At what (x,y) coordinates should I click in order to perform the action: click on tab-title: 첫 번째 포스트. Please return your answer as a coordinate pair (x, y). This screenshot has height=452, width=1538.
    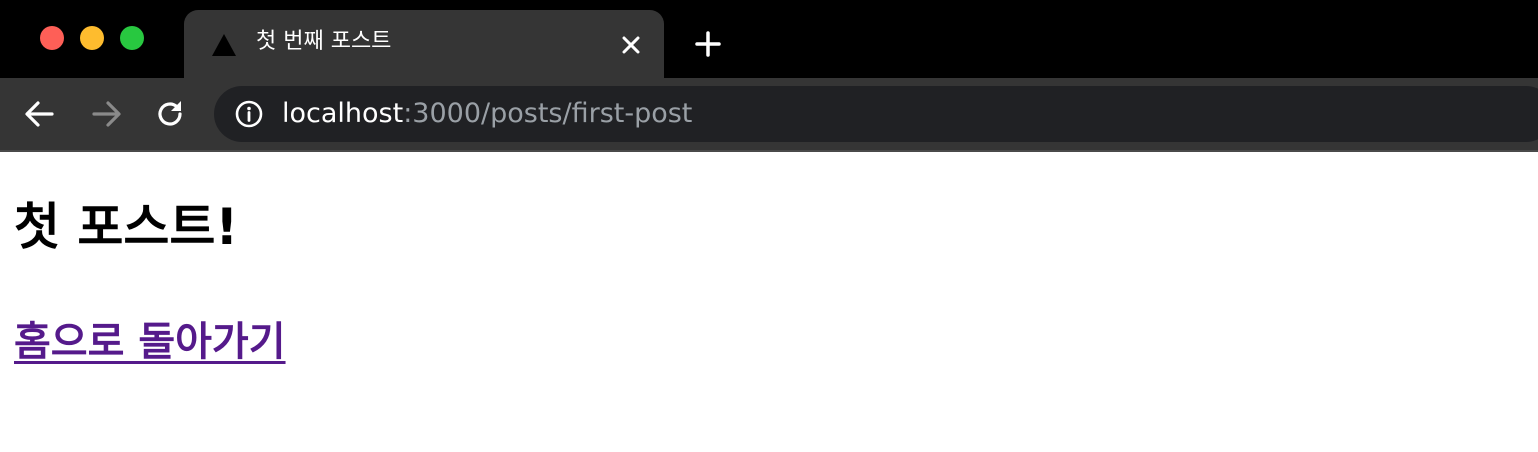
    Looking at the image, I should click on (324, 41).